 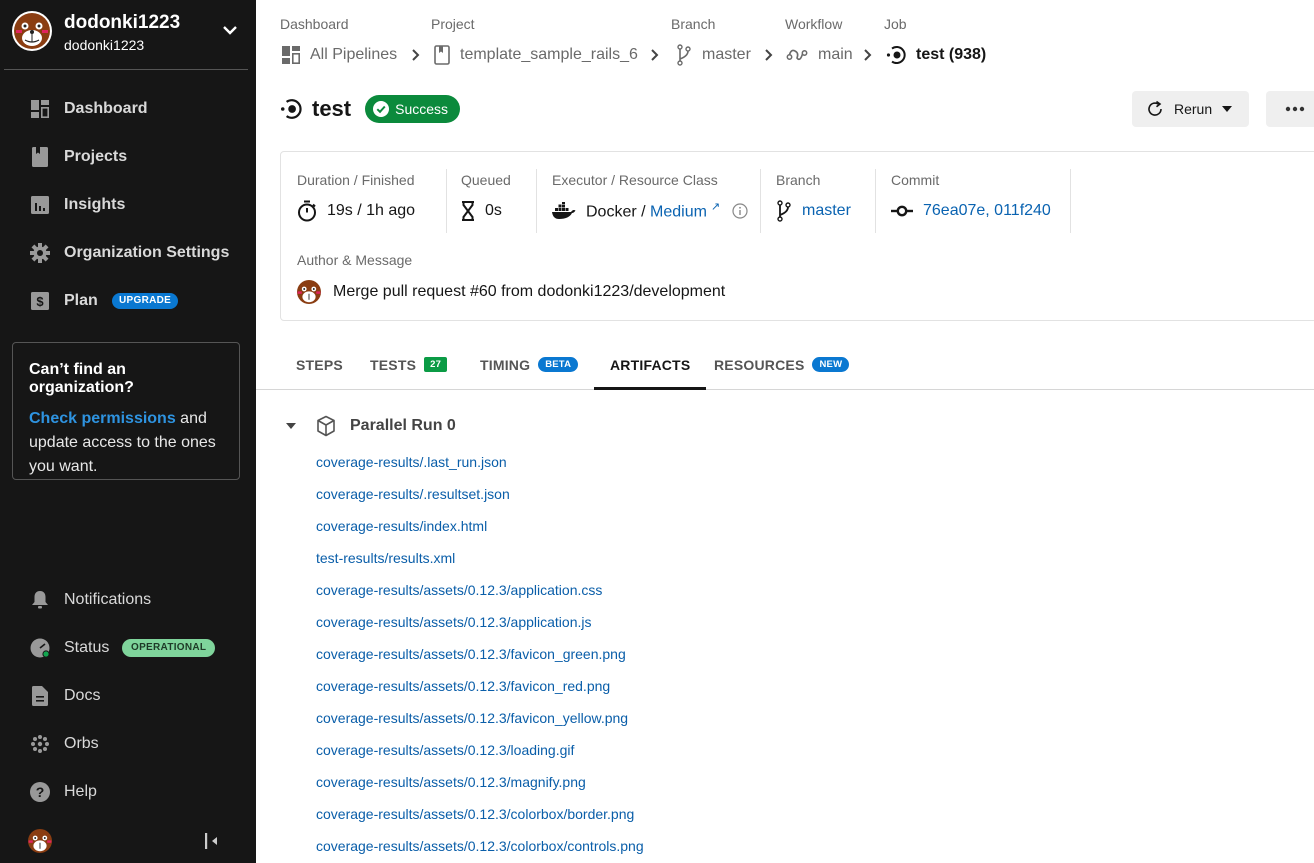 What do you see at coordinates (40, 744) in the screenshot?
I see `orbs-icon` at bounding box center [40, 744].